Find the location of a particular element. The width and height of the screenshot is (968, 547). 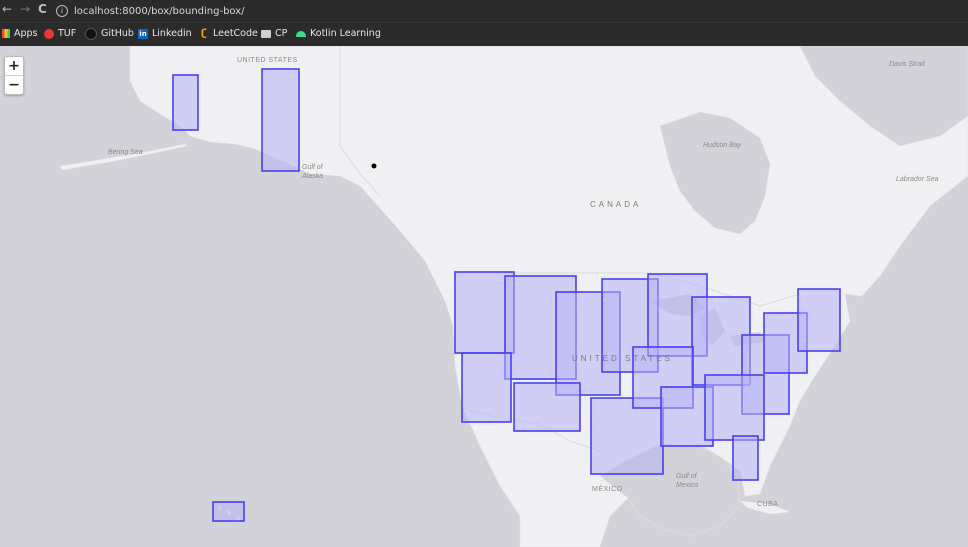

github-icon is located at coordinates (91, 33).